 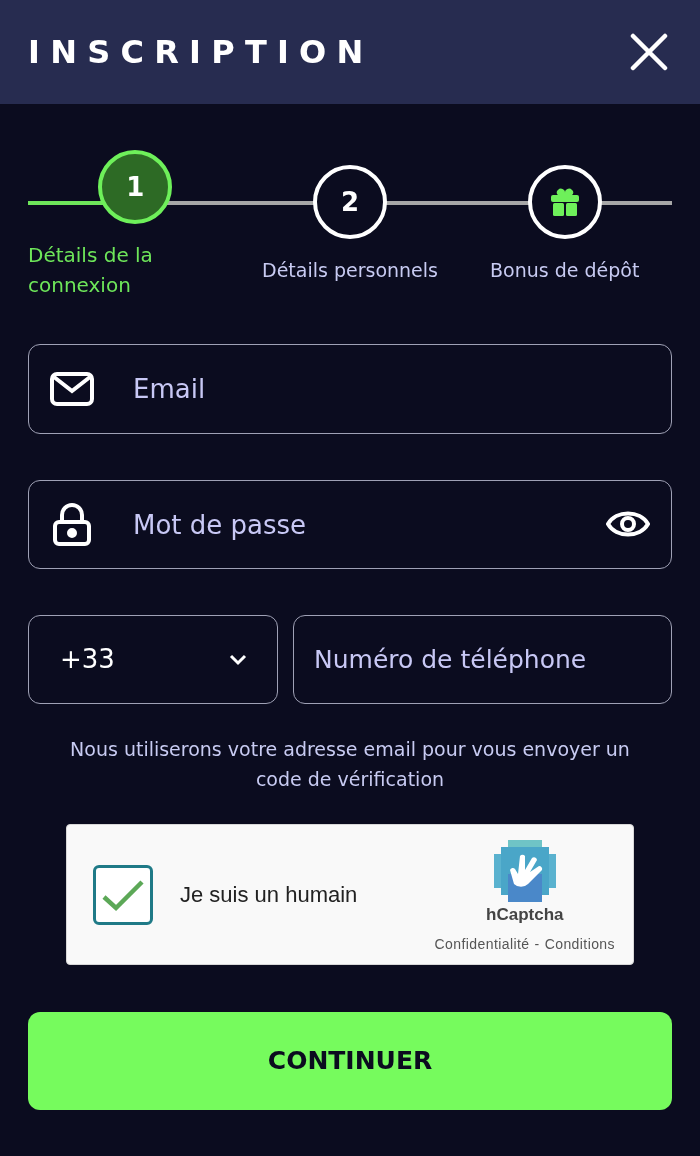 What do you see at coordinates (153, 659) in the screenshot?
I see `country-code-dropdown: +33` at bounding box center [153, 659].